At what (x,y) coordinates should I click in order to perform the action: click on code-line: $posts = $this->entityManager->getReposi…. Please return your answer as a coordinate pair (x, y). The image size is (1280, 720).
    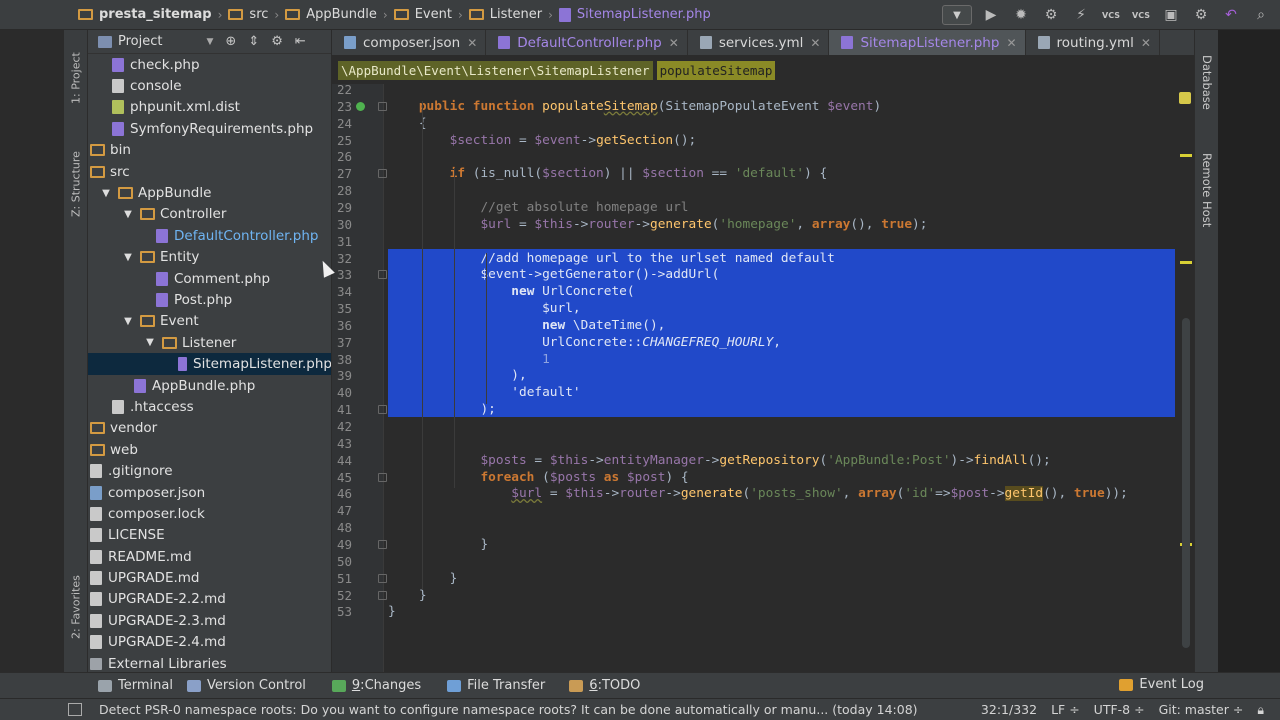
    Looking at the image, I should click on (791, 460).